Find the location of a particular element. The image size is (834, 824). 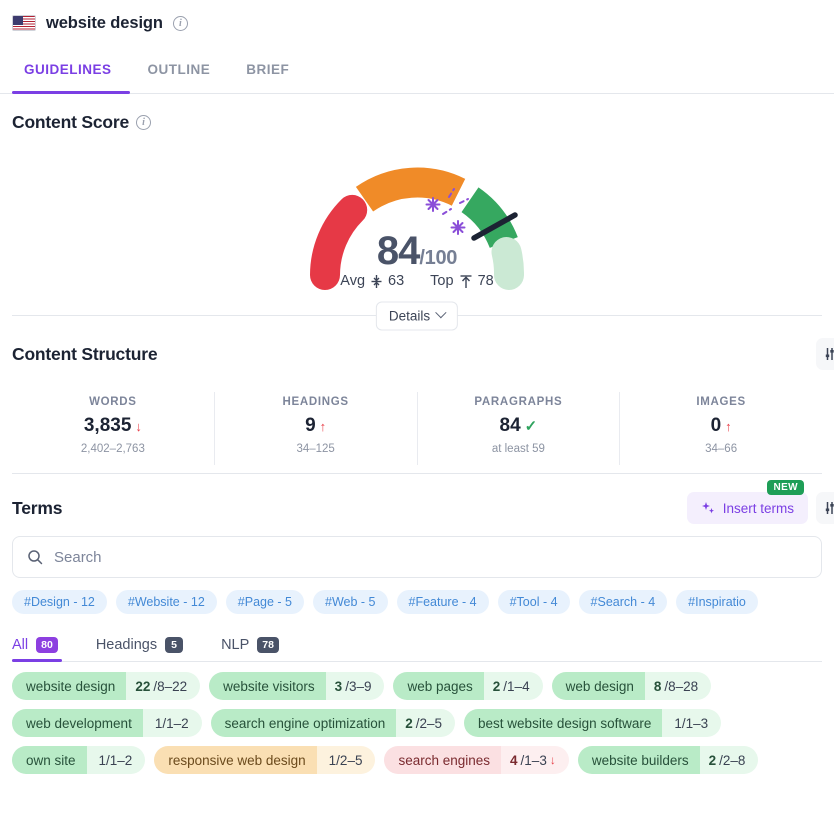

term-chip: web design 8/8–28 is located at coordinates (631, 686).